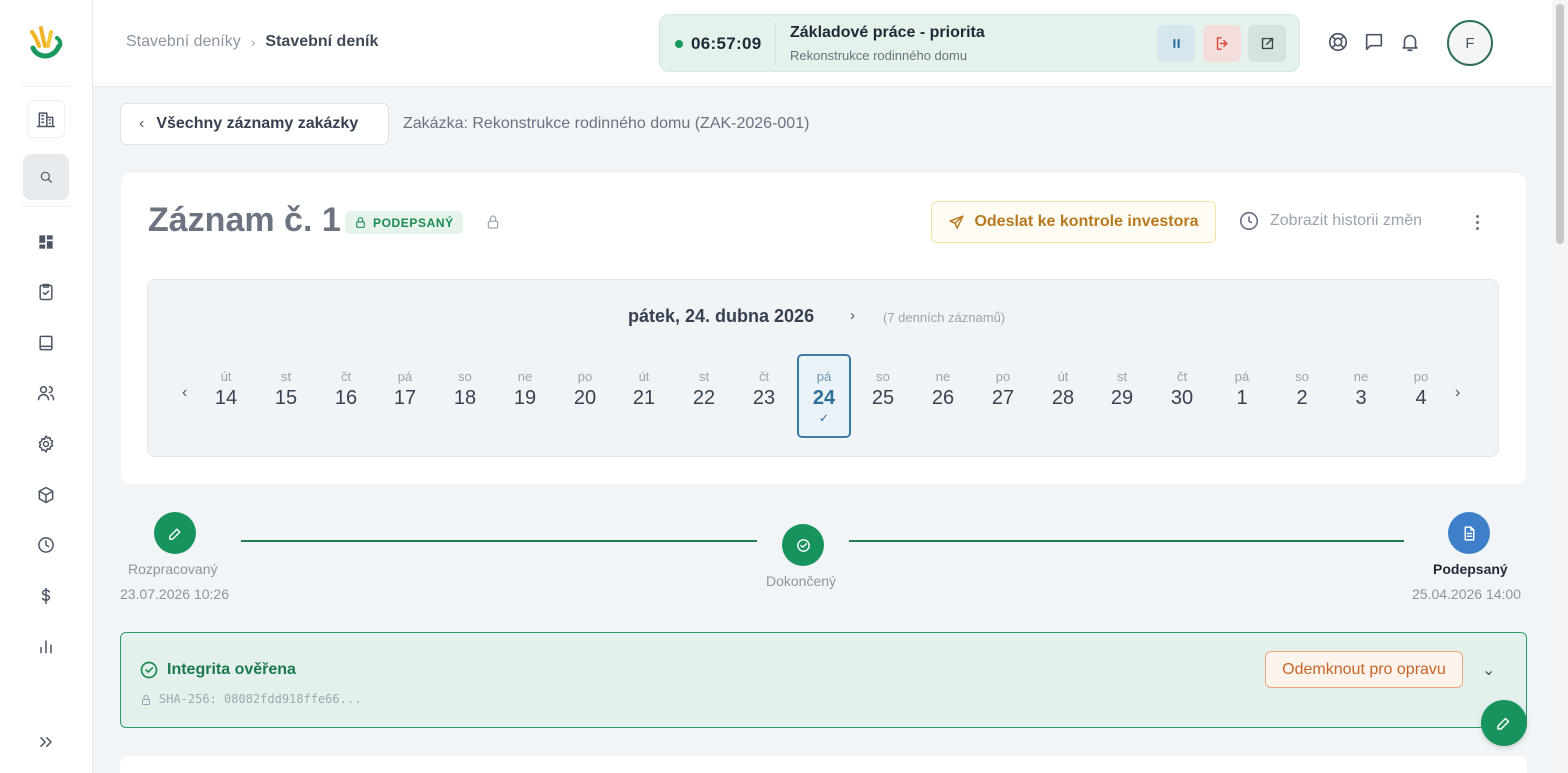  I want to click on sidebar-item-users, so click(46, 393).